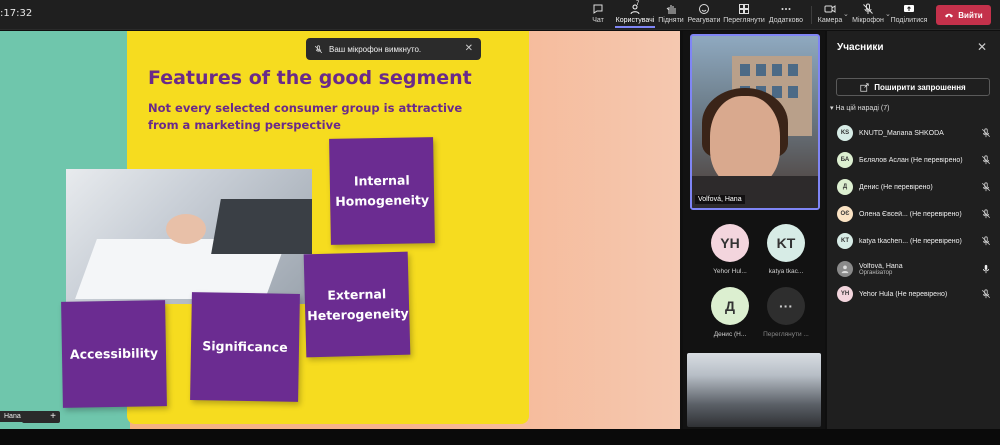  What do you see at coordinates (845, 160) in the screenshot?
I see `avatar: БА` at bounding box center [845, 160].